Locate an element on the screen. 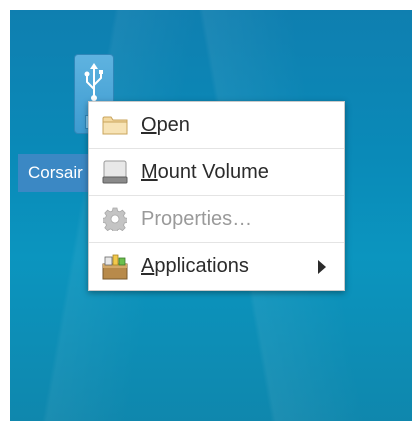 Image resolution: width=415 pixels, height=424 pixels. menu-label-applications: Applications is located at coordinates (195, 266).